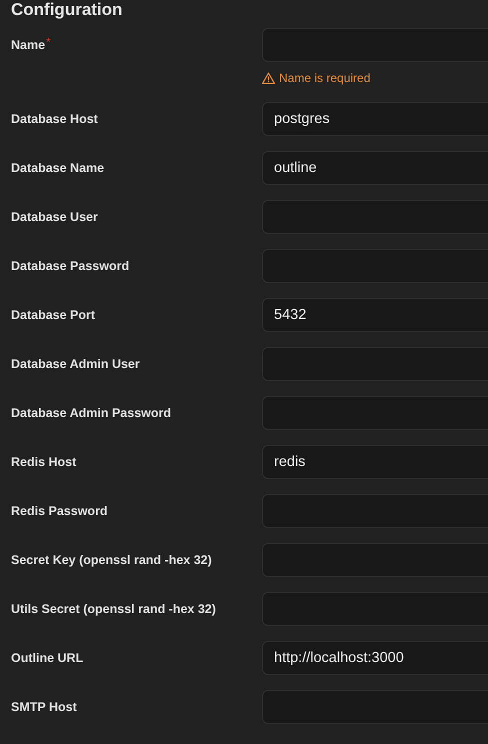 The image size is (488, 744). What do you see at coordinates (28, 45) in the screenshot?
I see `field-label: Name` at bounding box center [28, 45].